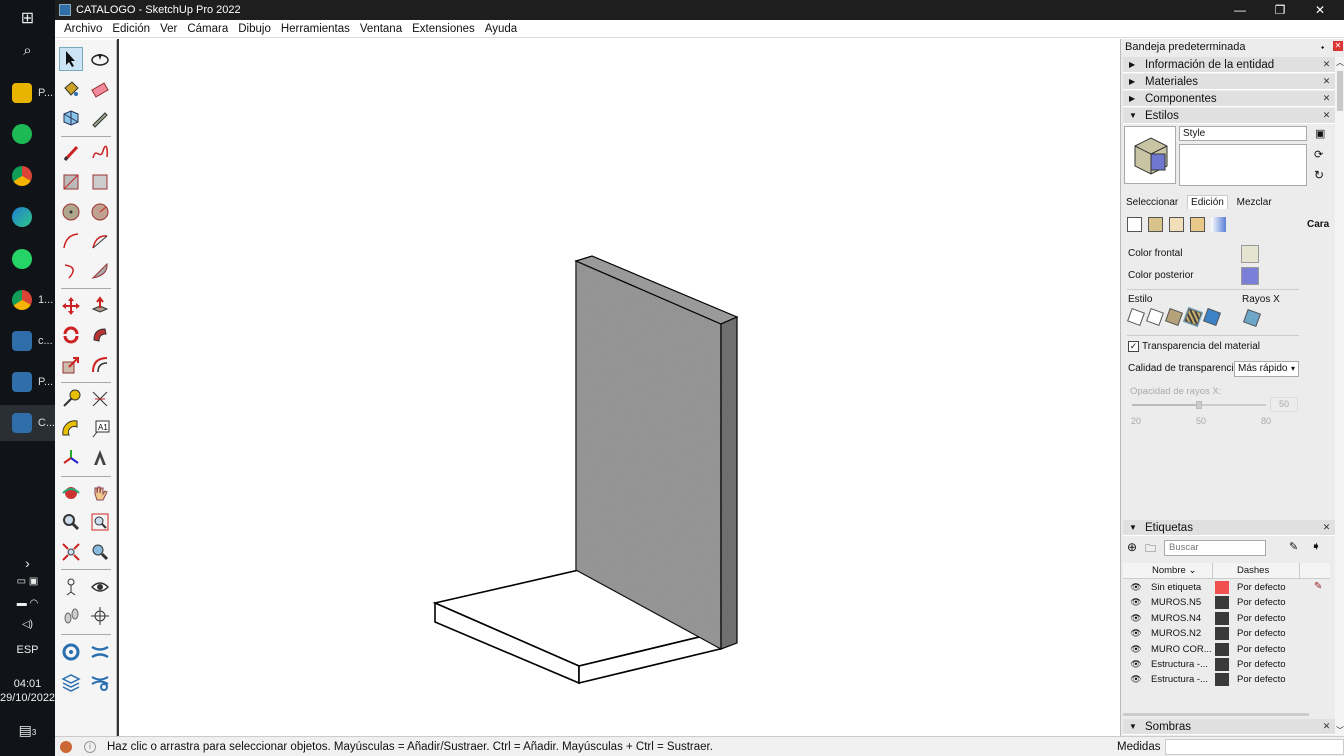 This screenshot has height=756, width=1344. What do you see at coordinates (1229, 664) in the screenshot?
I see `tag-row: 👁 Estructura -... Por defecto` at bounding box center [1229, 664].